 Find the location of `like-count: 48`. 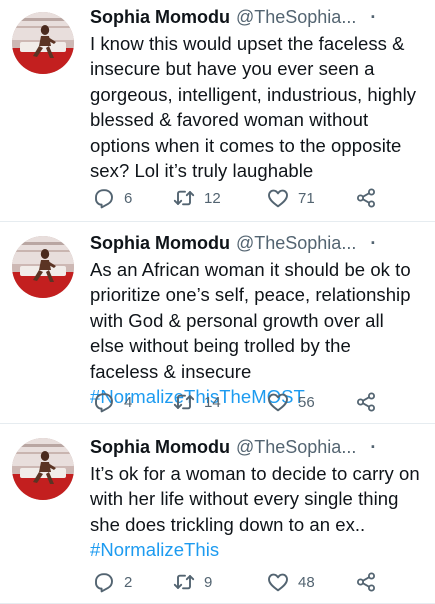

like-count: 48 is located at coordinates (306, 582).